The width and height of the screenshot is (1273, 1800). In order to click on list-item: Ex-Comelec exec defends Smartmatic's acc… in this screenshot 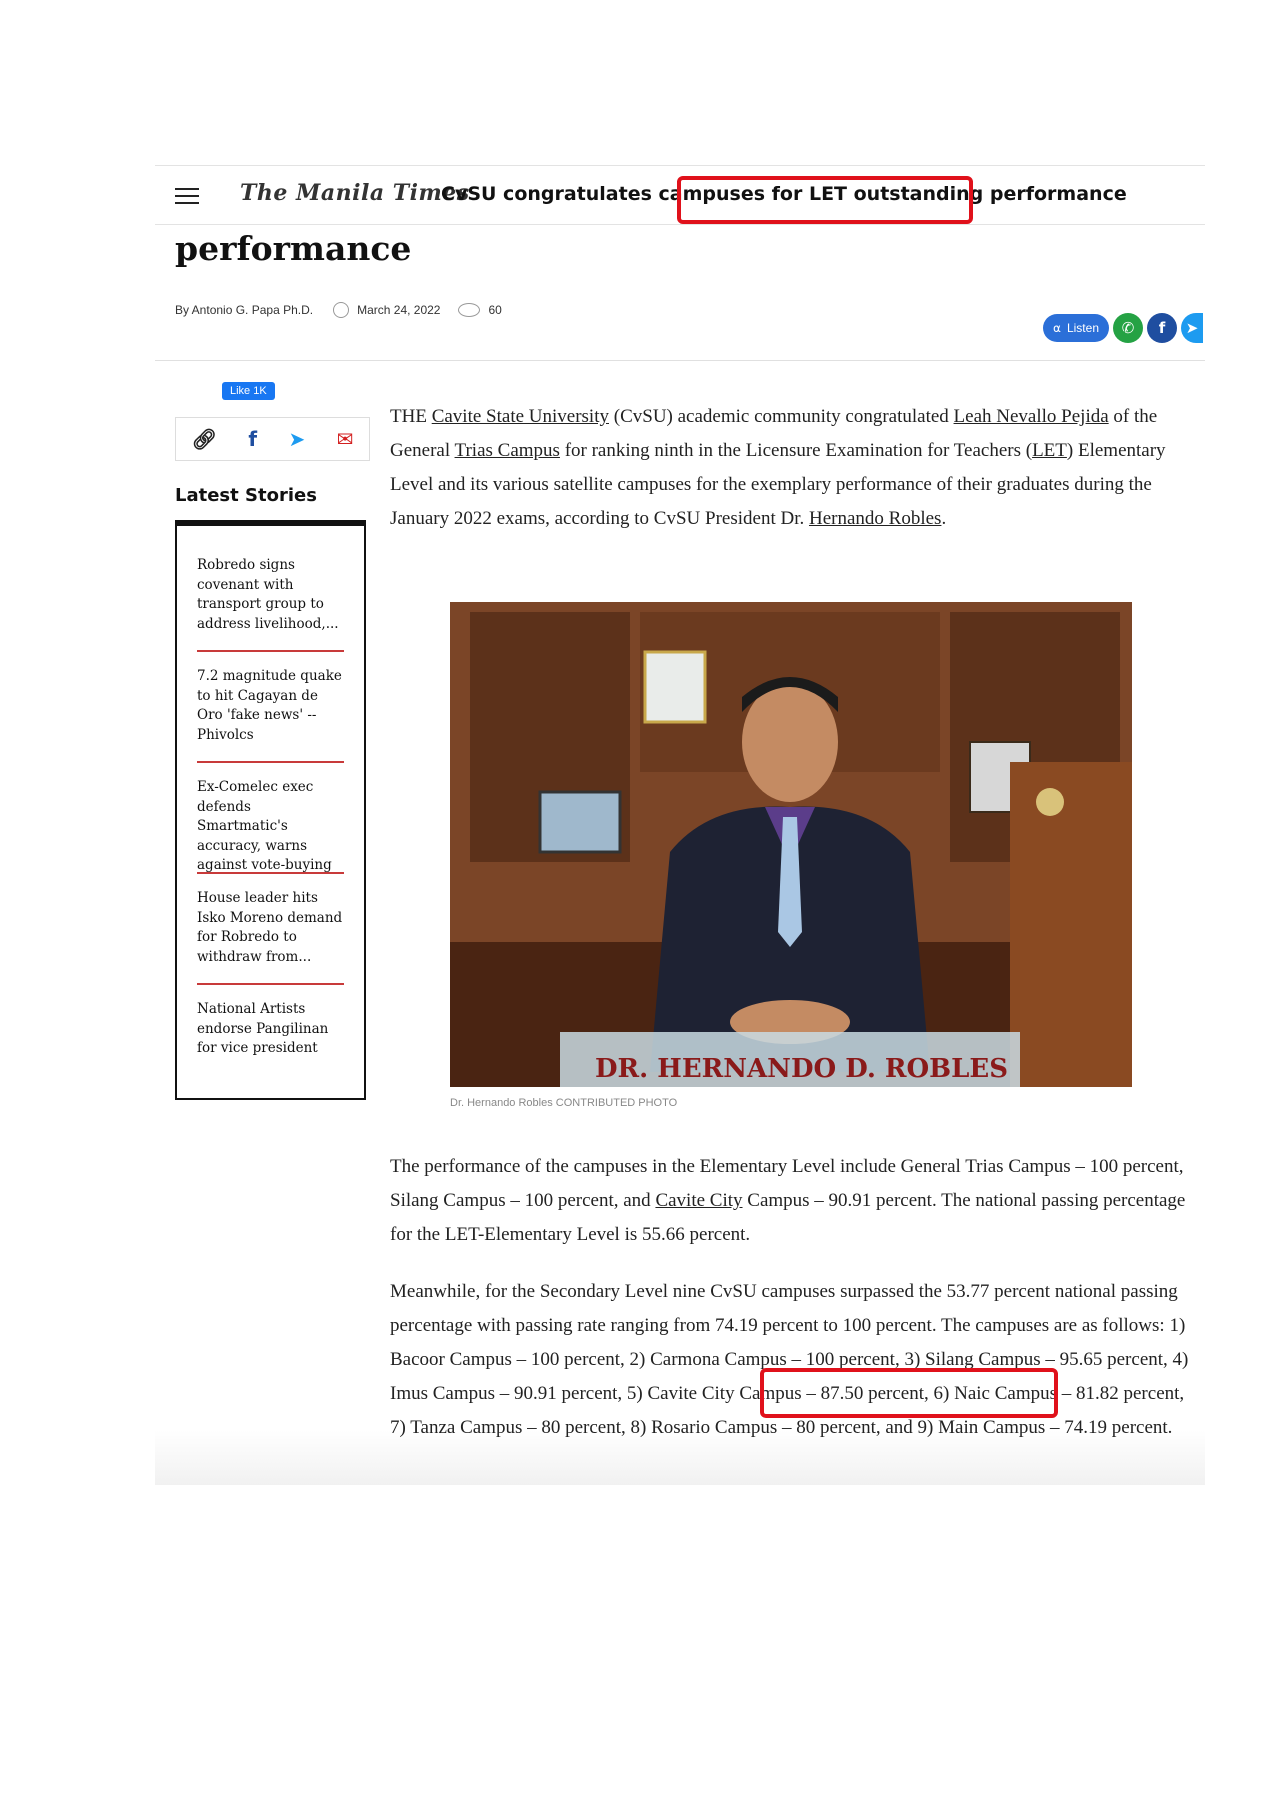, I will do `click(270, 826)`.